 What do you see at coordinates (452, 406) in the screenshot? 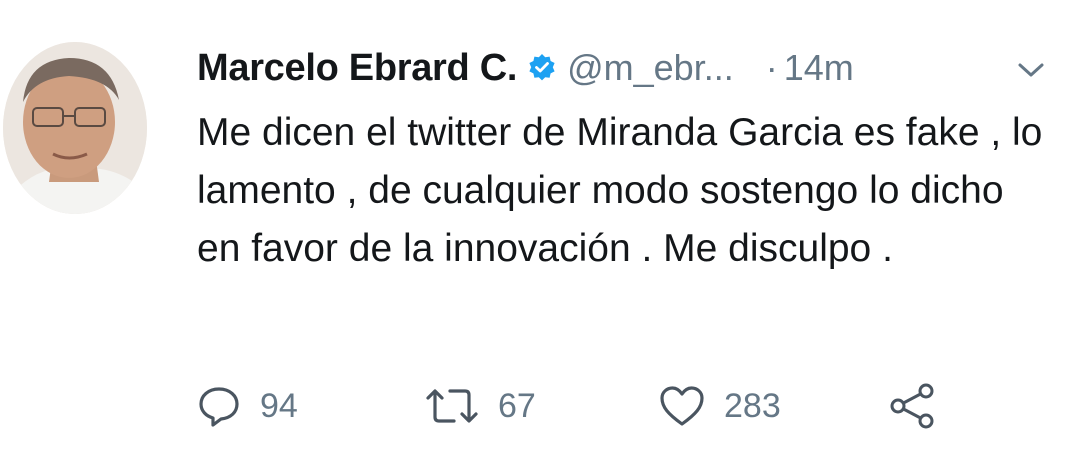
I see `retweet-icon` at bounding box center [452, 406].